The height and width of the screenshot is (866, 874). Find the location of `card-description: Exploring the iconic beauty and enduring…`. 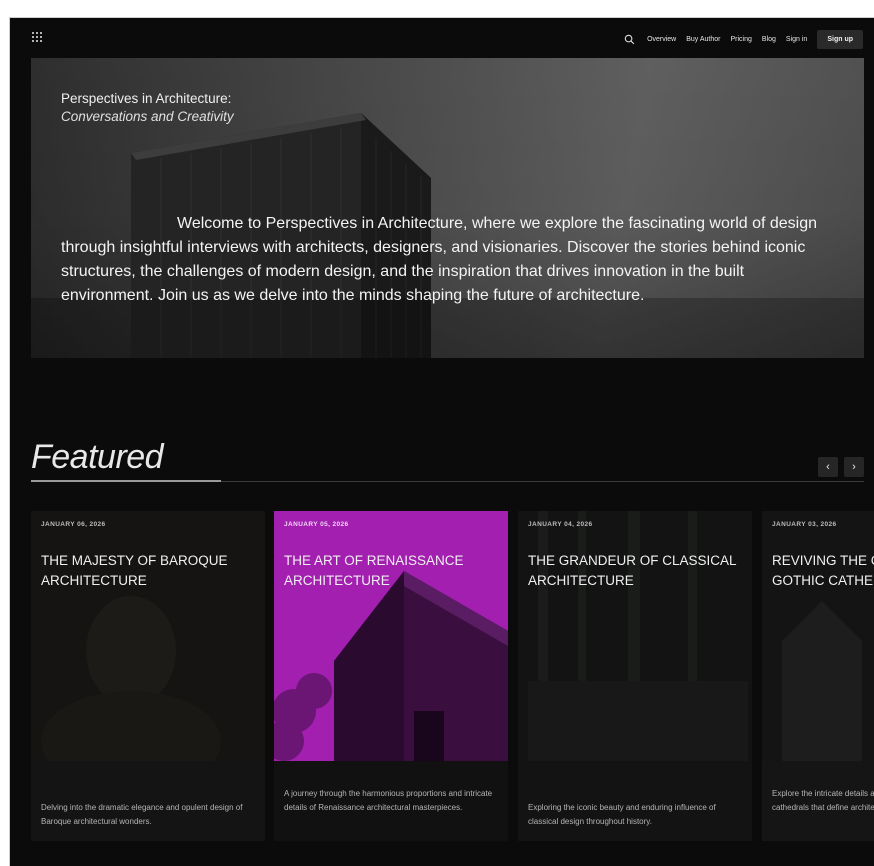

card-description: Exploring the iconic beauty and enduring… is located at coordinates (622, 814).